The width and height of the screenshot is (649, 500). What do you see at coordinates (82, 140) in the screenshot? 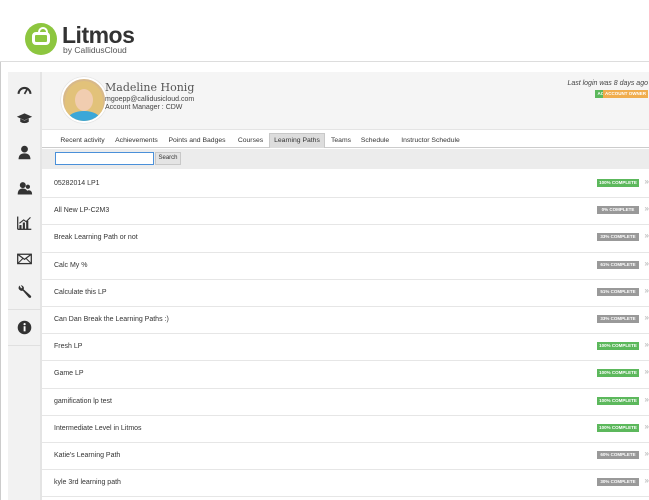
I see `tab-recent-activity: Recent activity` at bounding box center [82, 140].